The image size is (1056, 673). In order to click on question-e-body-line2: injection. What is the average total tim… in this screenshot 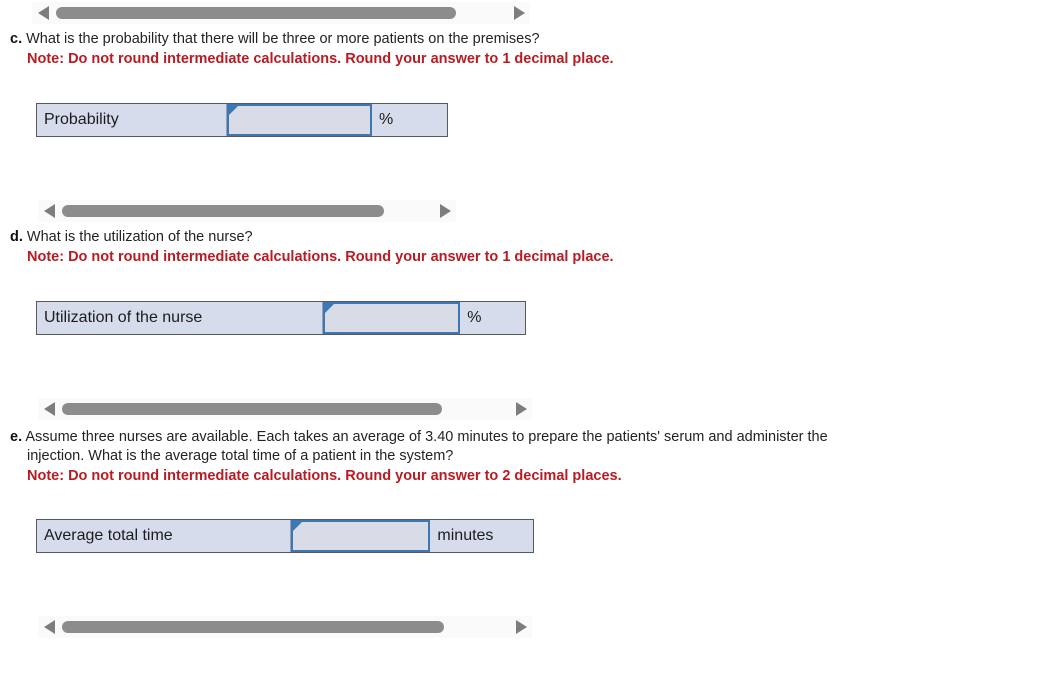, I will do `click(240, 456)`.